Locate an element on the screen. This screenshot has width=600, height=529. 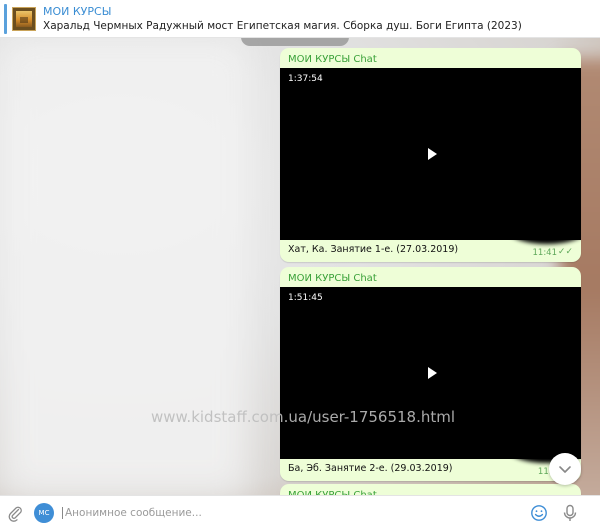
date-pill is located at coordinates (295, 42).